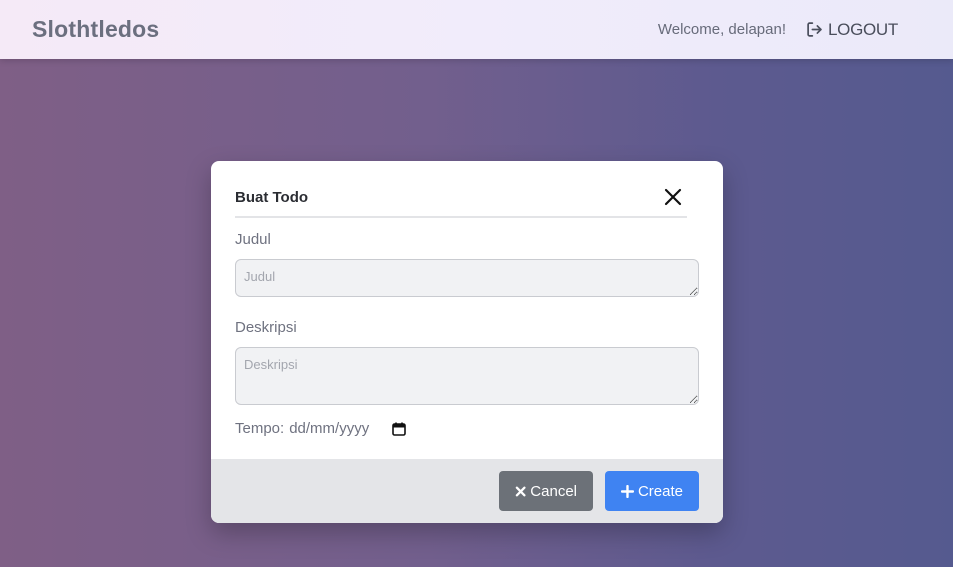  I want to click on brand-logo: Slothtledos, so click(95, 29).